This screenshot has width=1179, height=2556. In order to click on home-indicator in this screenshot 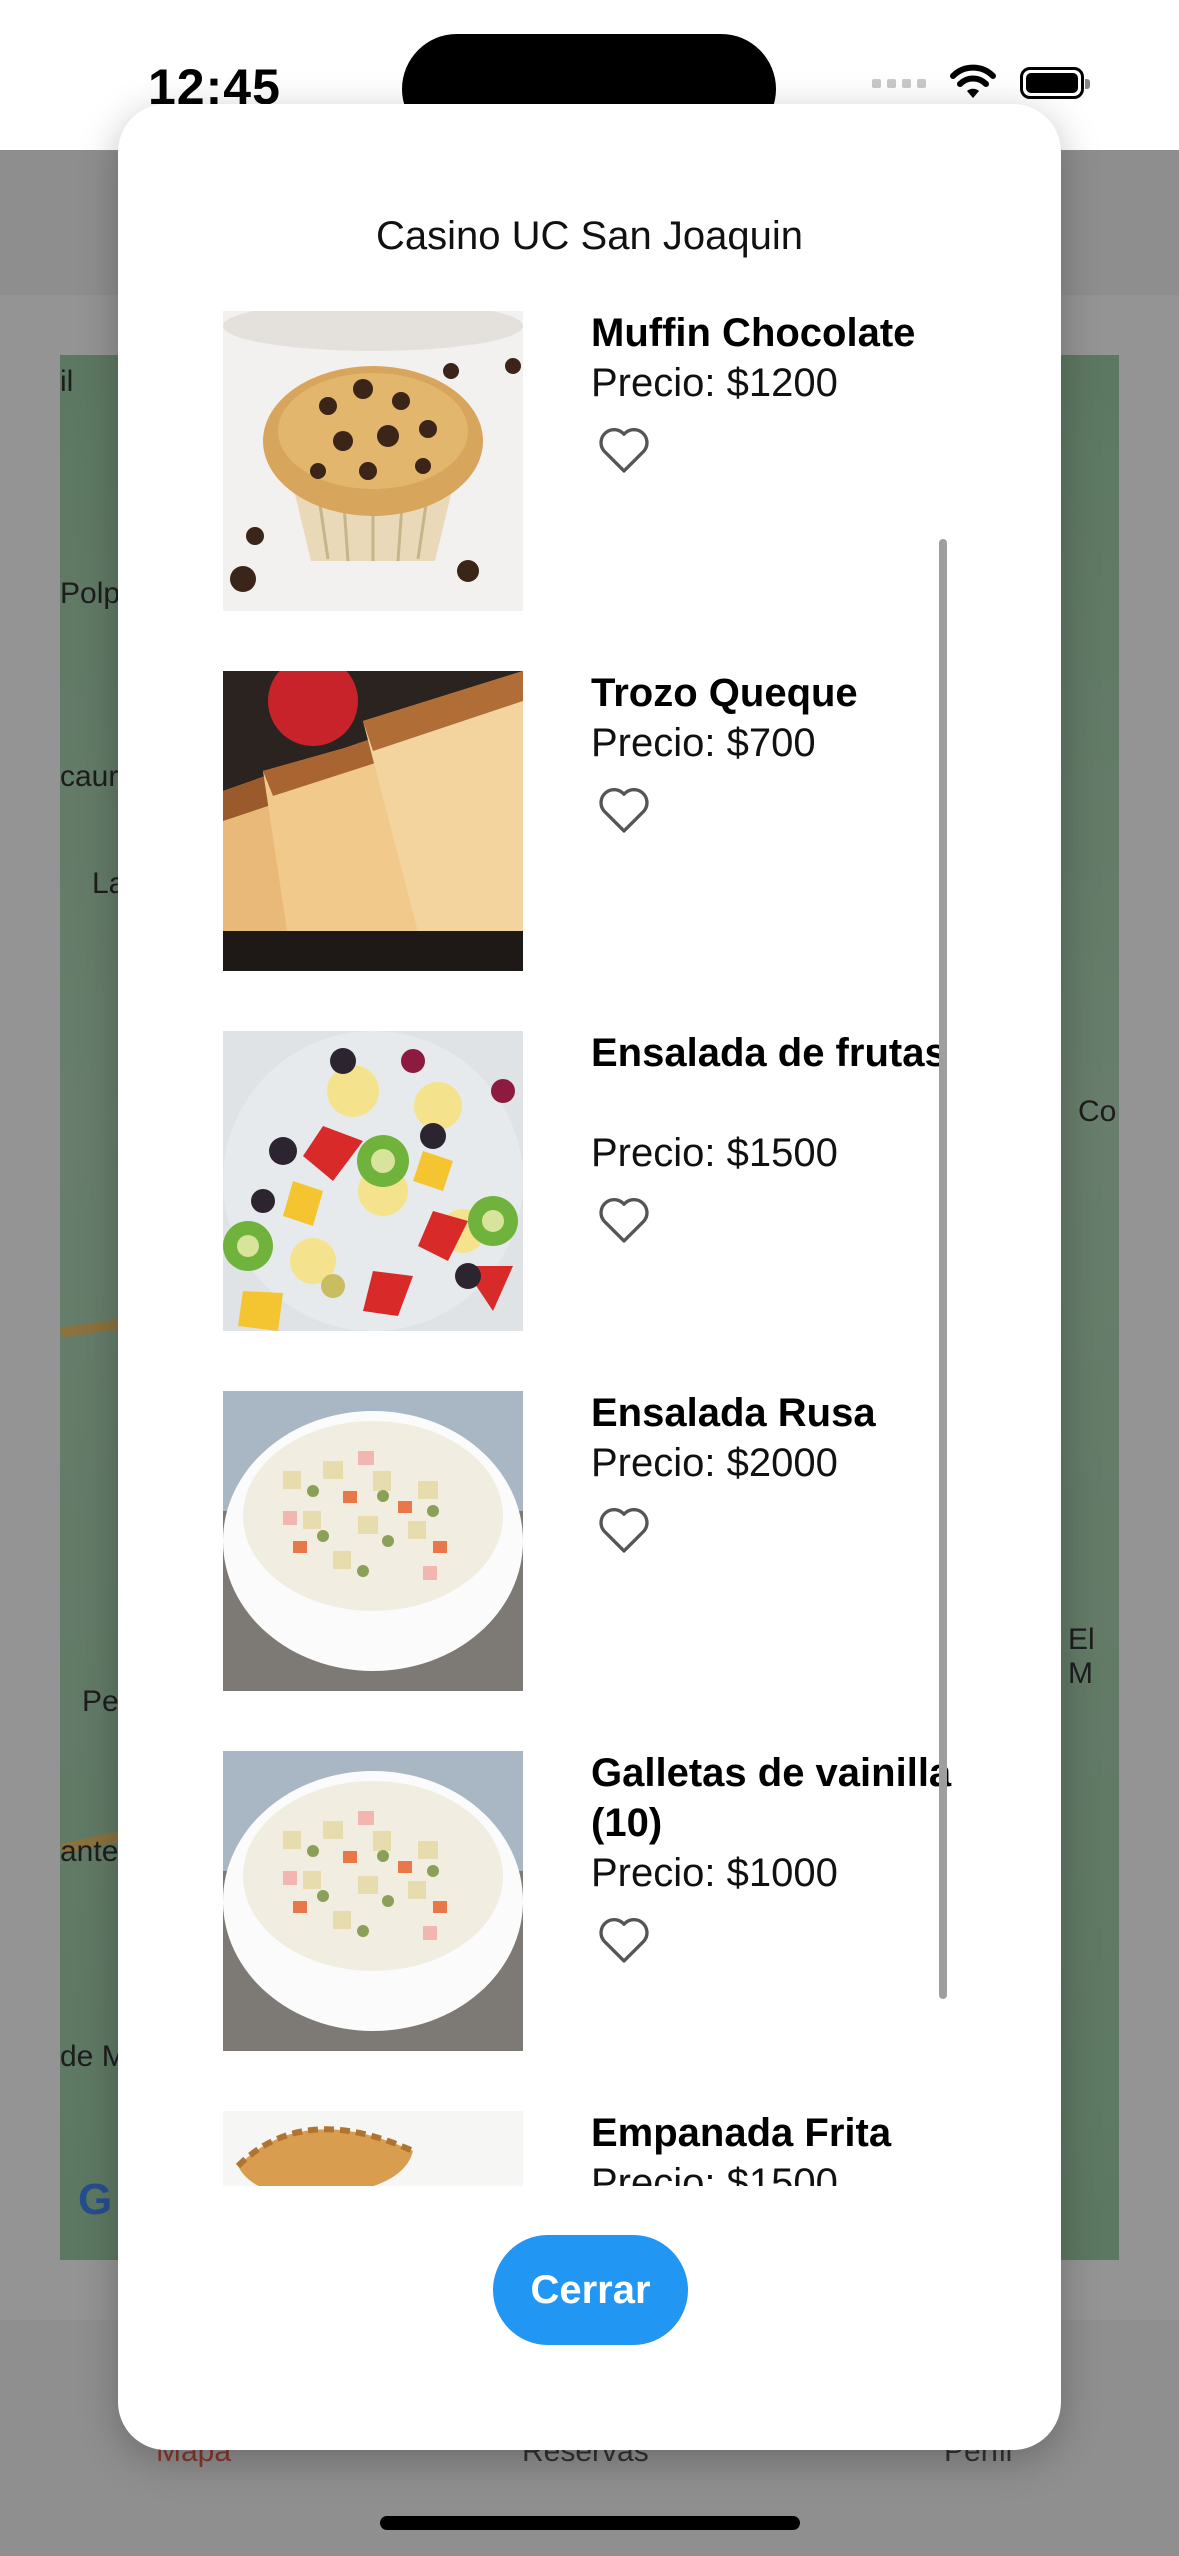, I will do `click(590, 2523)`.